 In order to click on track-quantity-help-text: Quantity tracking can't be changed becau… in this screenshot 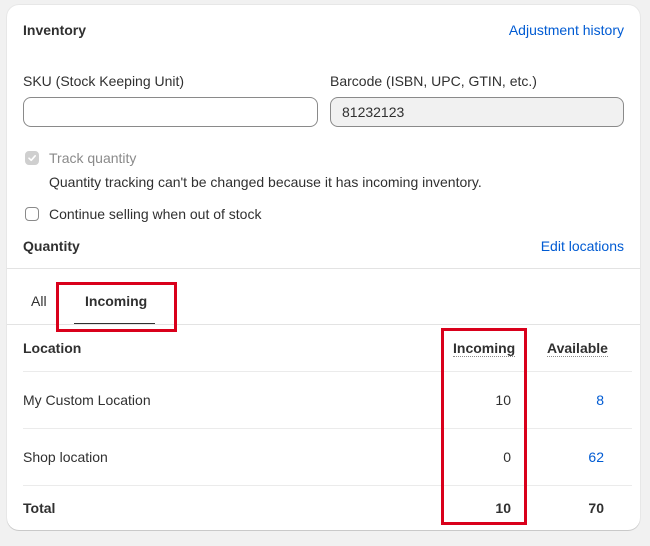, I will do `click(265, 182)`.